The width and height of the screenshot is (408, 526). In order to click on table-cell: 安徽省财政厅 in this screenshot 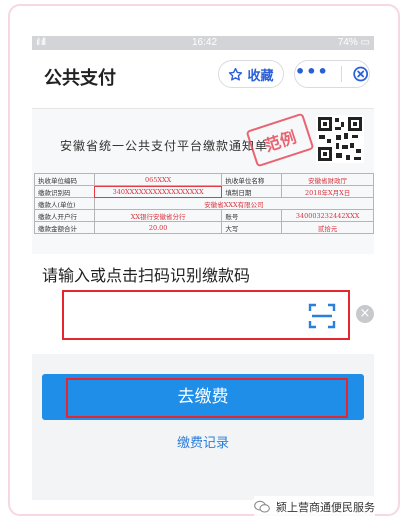, I will do `click(327, 179)`.